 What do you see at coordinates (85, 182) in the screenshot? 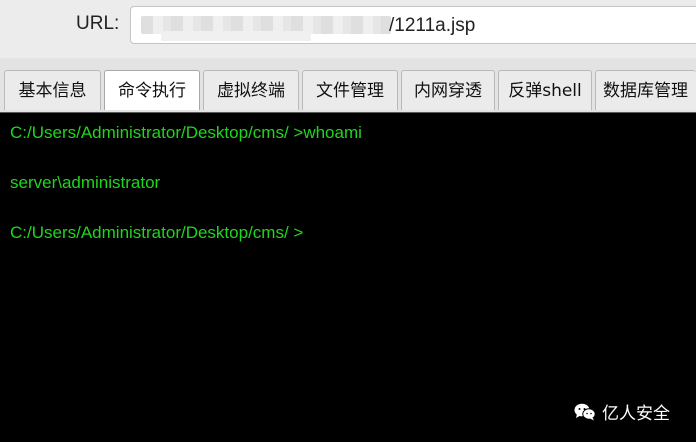
I see `terminal-line: server\administrator` at bounding box center [85, 182].